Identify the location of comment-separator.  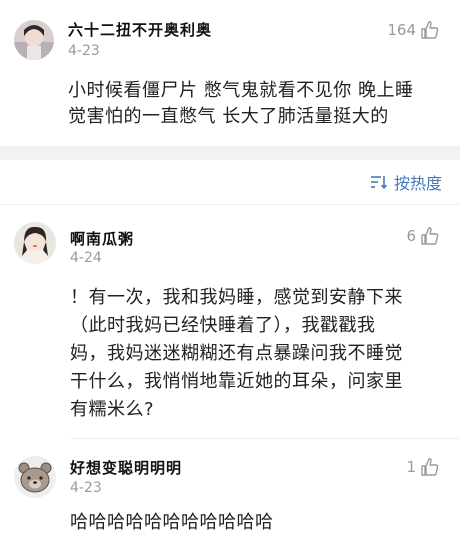
(265, 438).